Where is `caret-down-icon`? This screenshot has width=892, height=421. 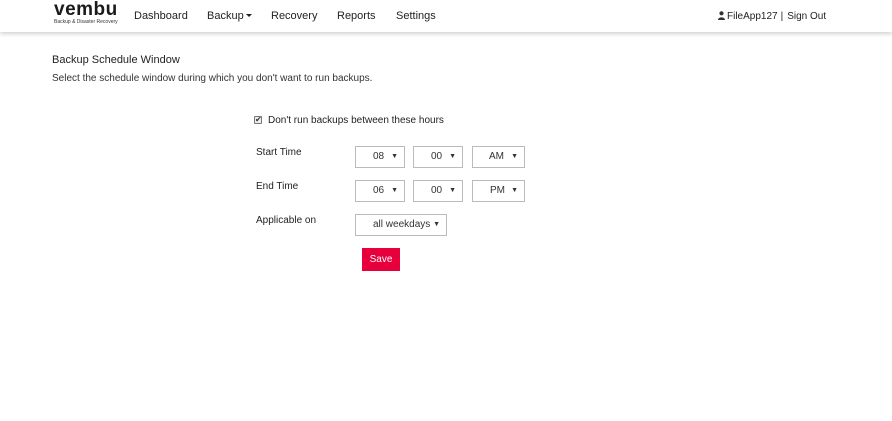 caret-down-icon is located at coordinates (248, 15).